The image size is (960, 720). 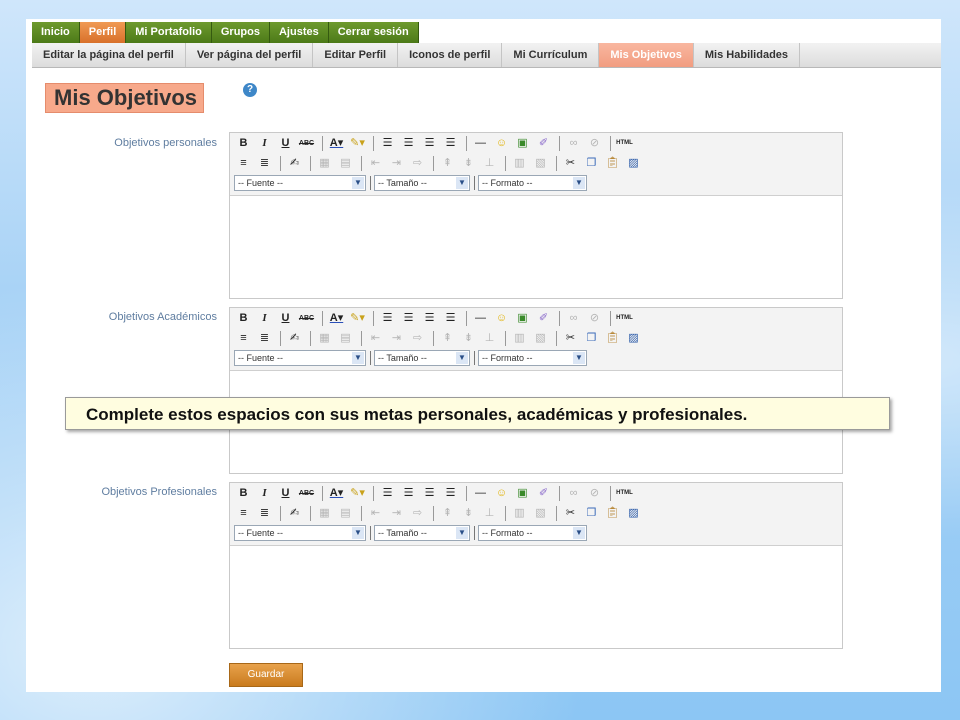 I want to click on numbered-list-icon: ≣, so click(x=264, y=338).